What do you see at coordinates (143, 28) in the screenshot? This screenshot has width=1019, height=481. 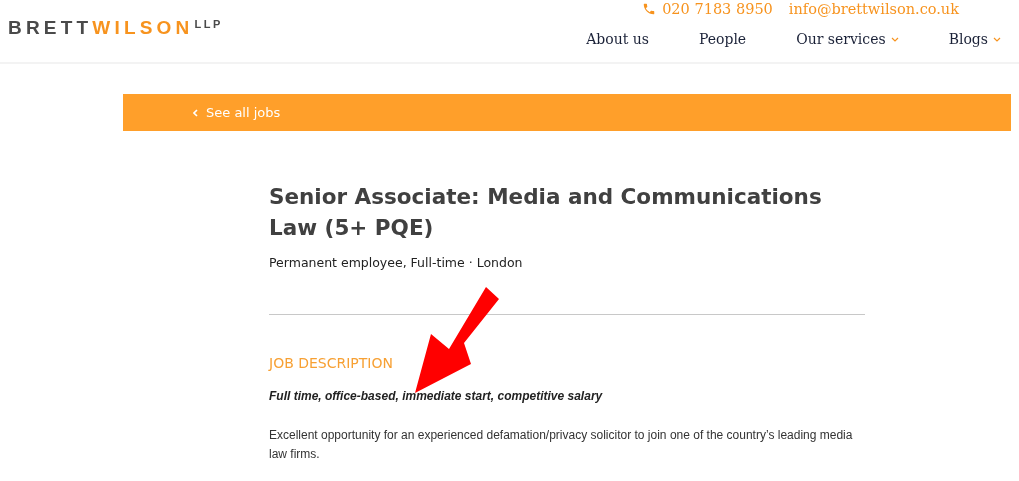 I see `logo-text-accent: WILSON` at bounding box center [143, 28].